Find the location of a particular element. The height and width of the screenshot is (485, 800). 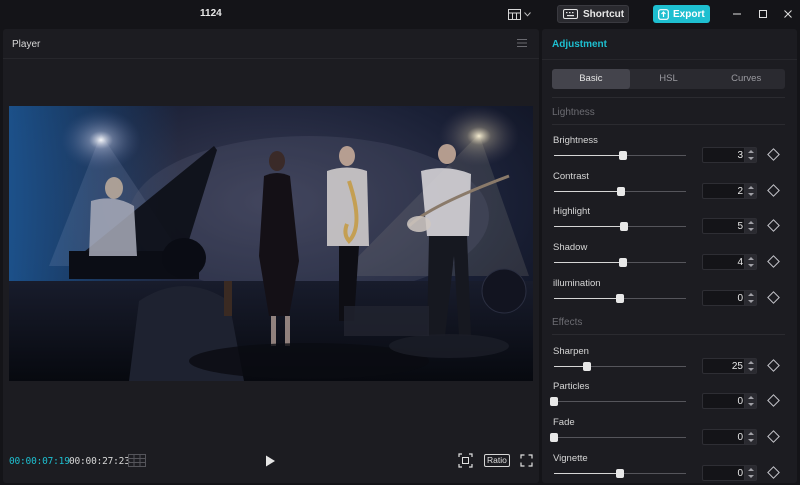

shadow-slider is located at coordinates (620, 262).